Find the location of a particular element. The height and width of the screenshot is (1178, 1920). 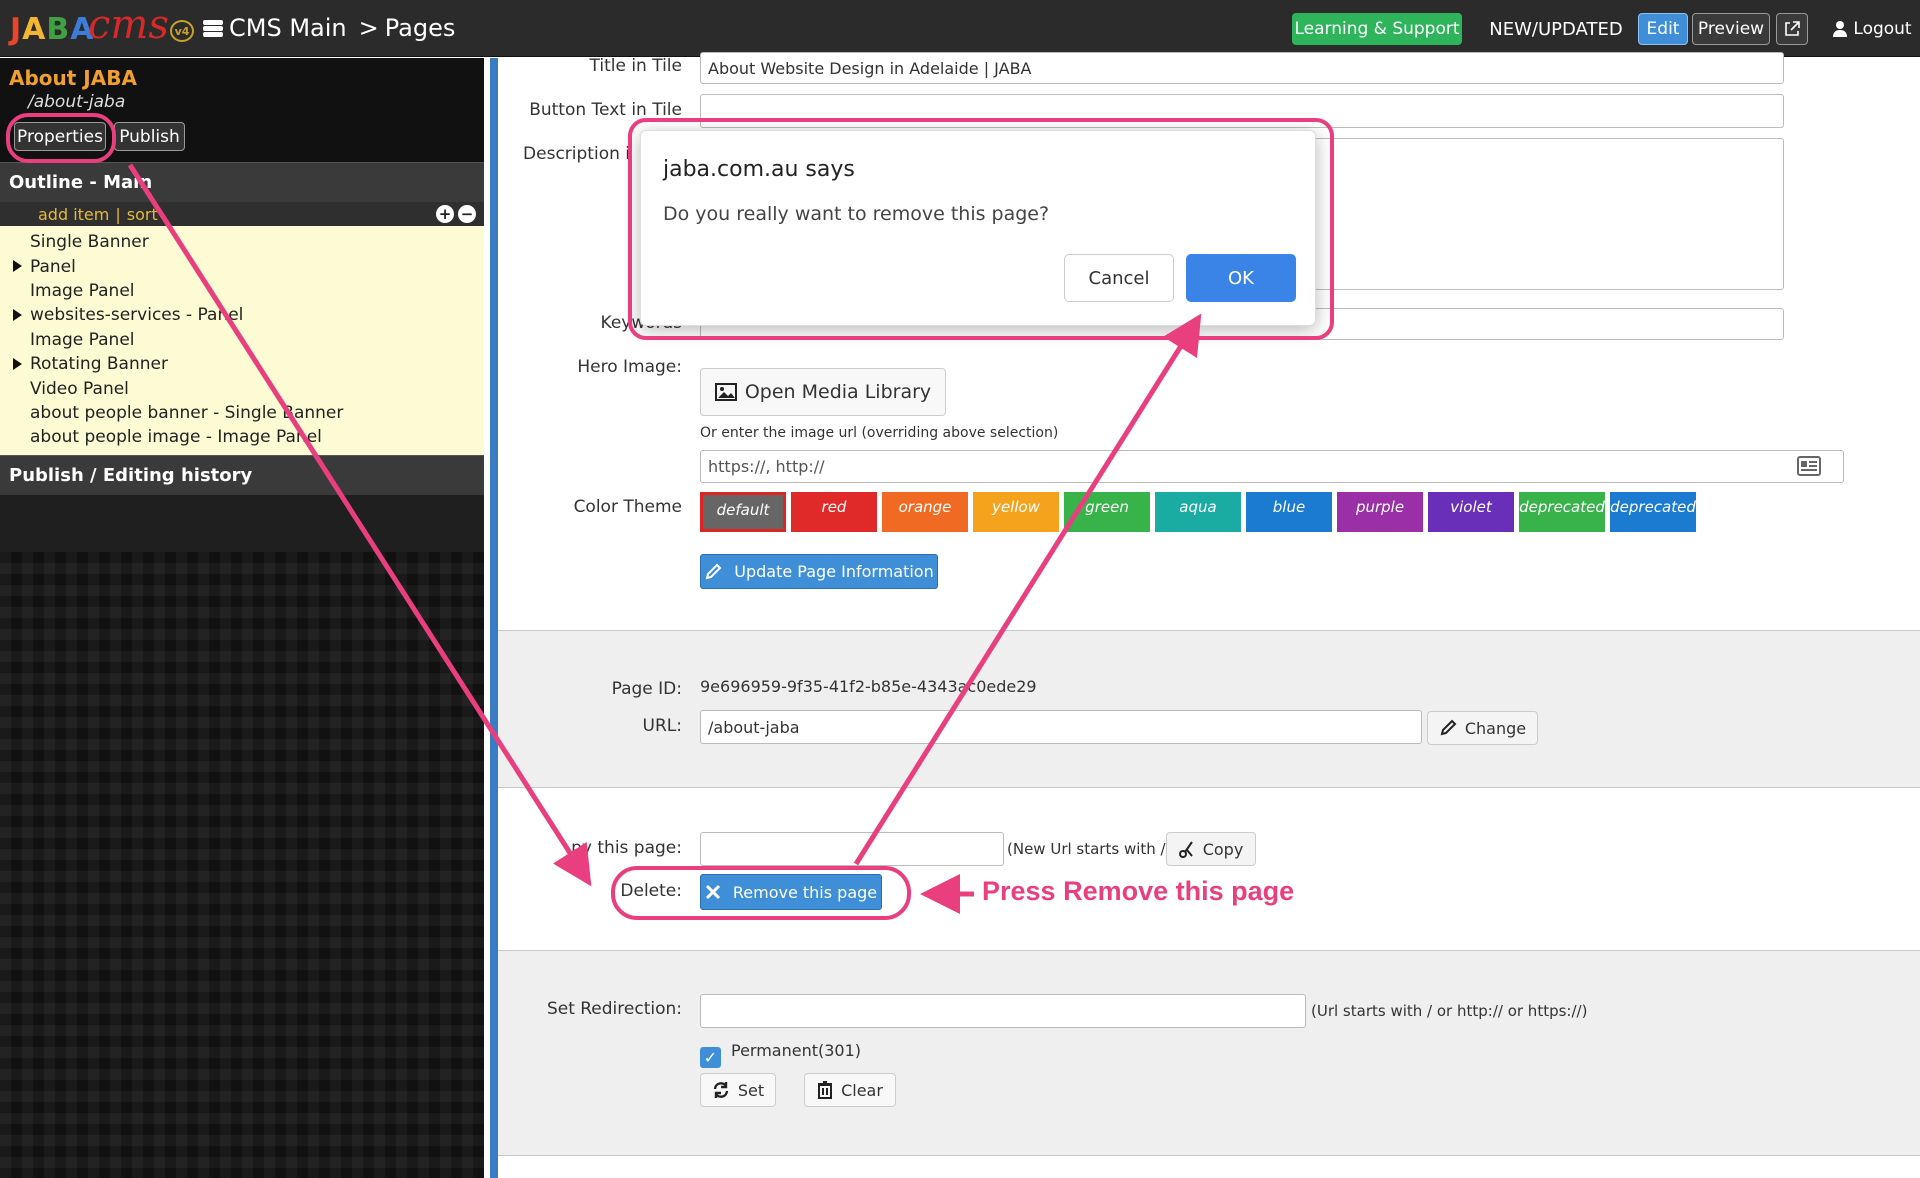

set-redirect-label: Set is located at coordinates (751, 1090).